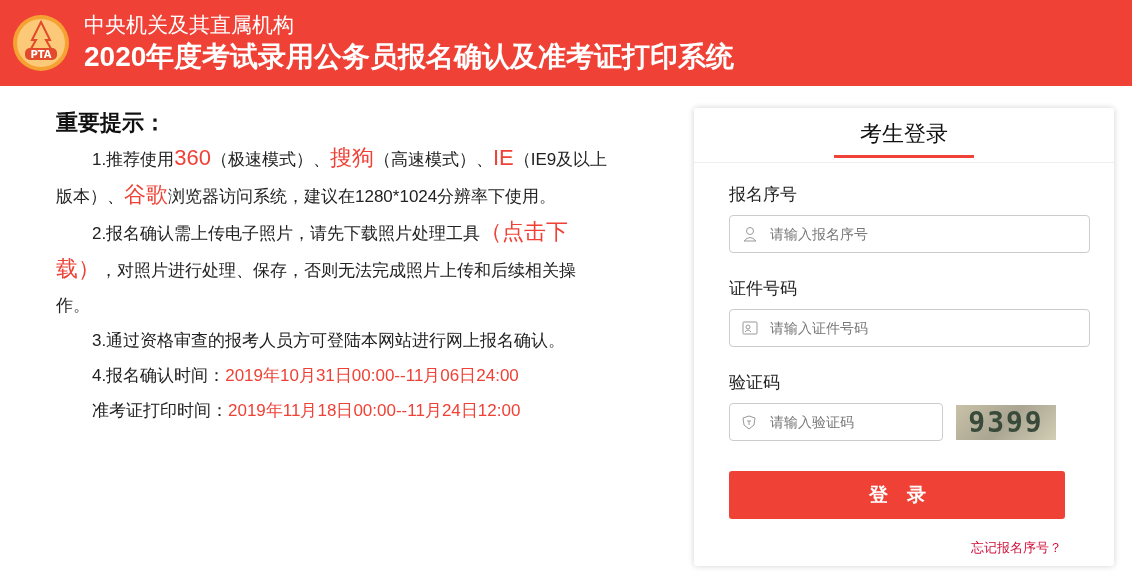 The image size is (1132, 582). What do you see at coordinates (749, 422) in the screenshot?
I see `shield-icon` at bounding box center [749, 422].